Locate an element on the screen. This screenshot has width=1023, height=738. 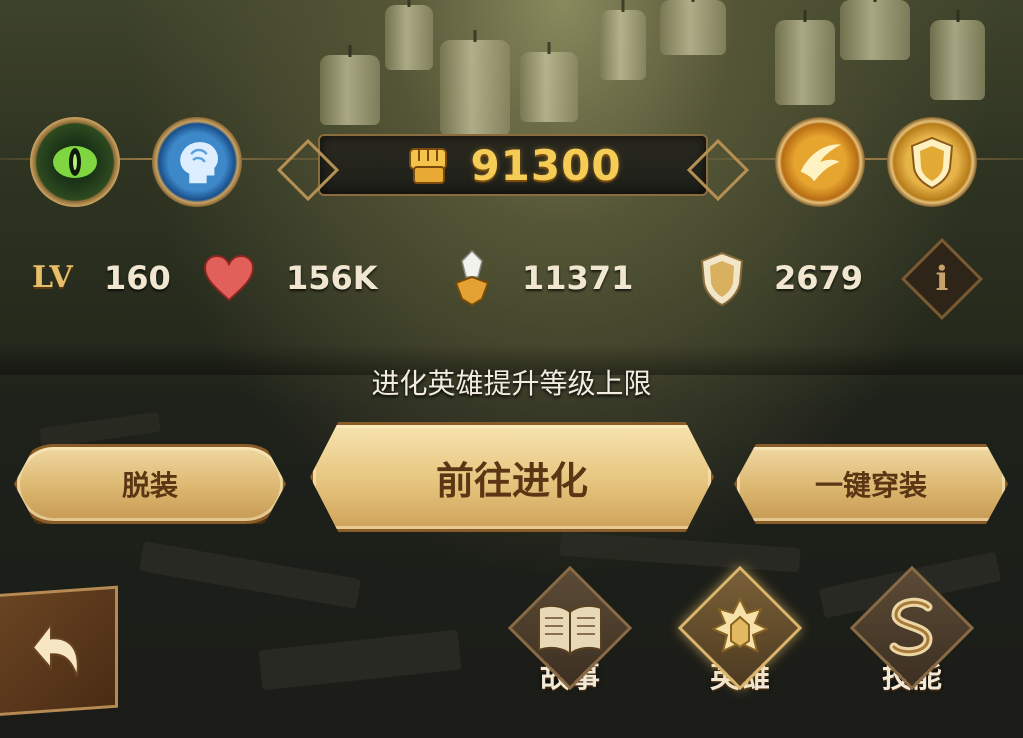
tab-skills: 技能 is located at coordinates (912, 637).